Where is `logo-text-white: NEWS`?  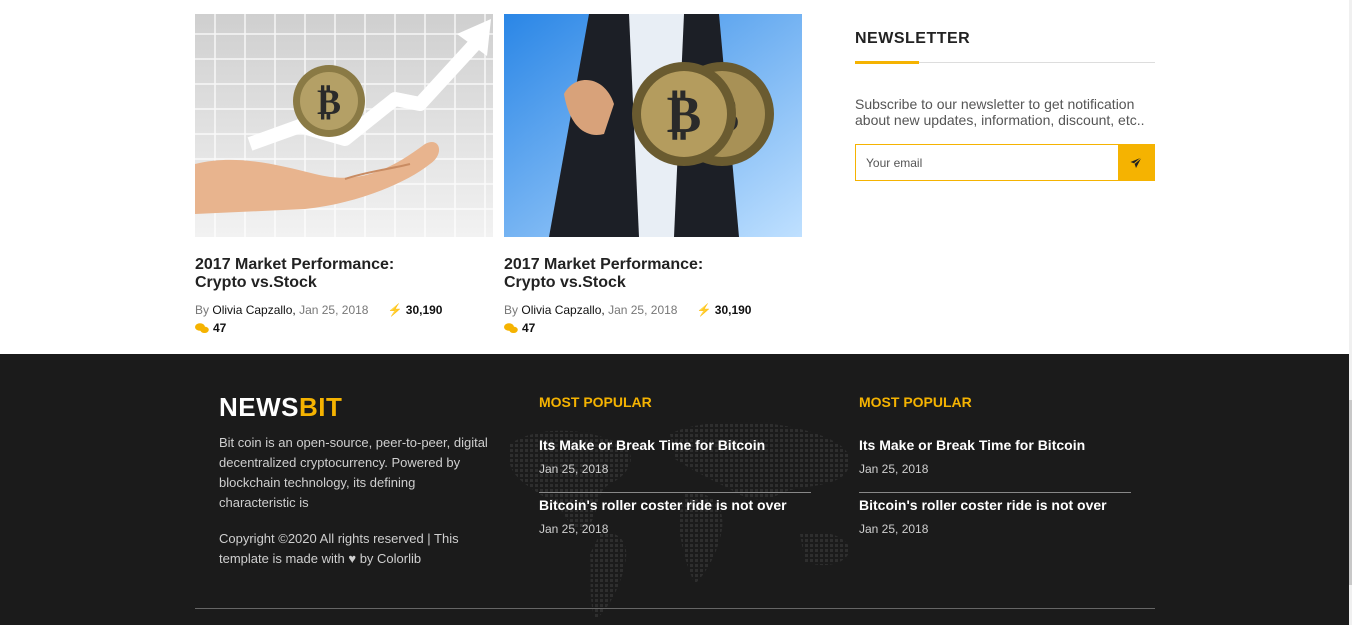 logo-text-white: NEWS is located at coordinates (259, 407).